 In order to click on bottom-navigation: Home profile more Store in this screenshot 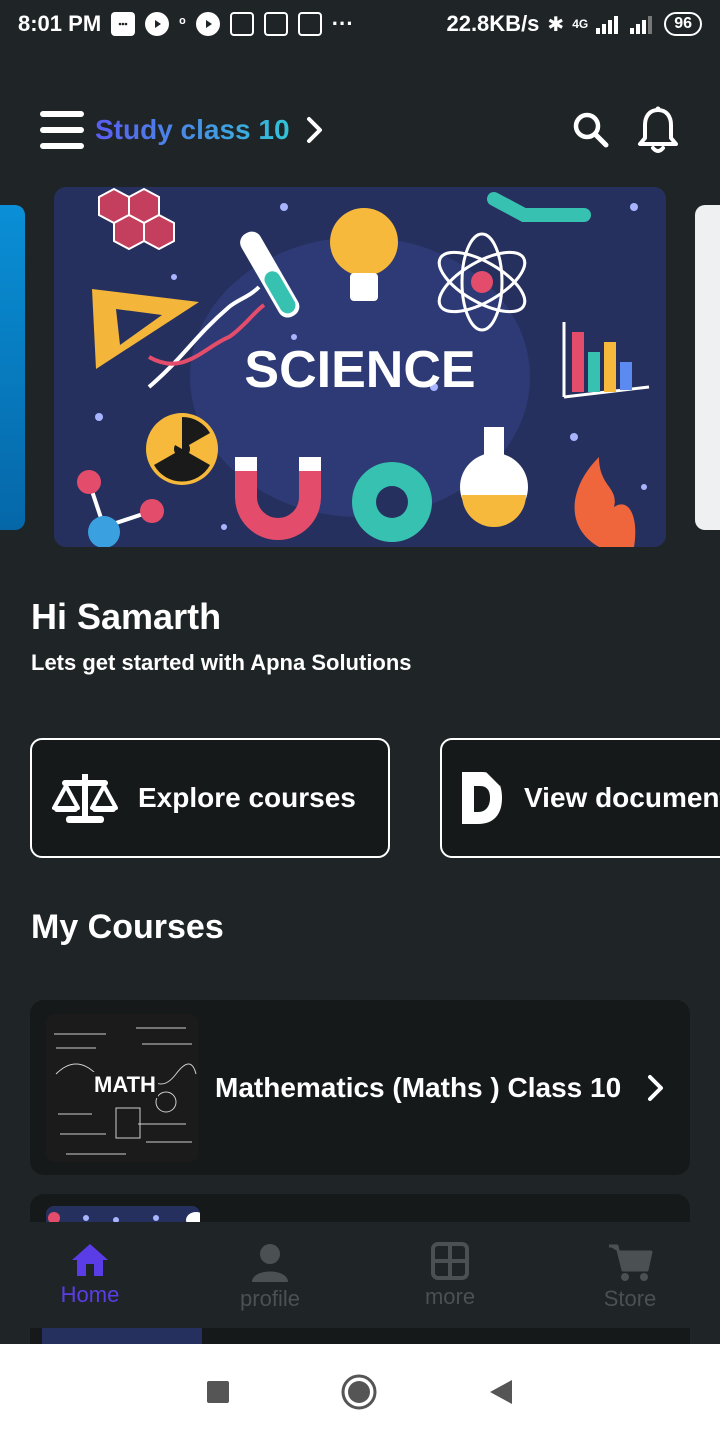, I will do `click(360, 1275)`.